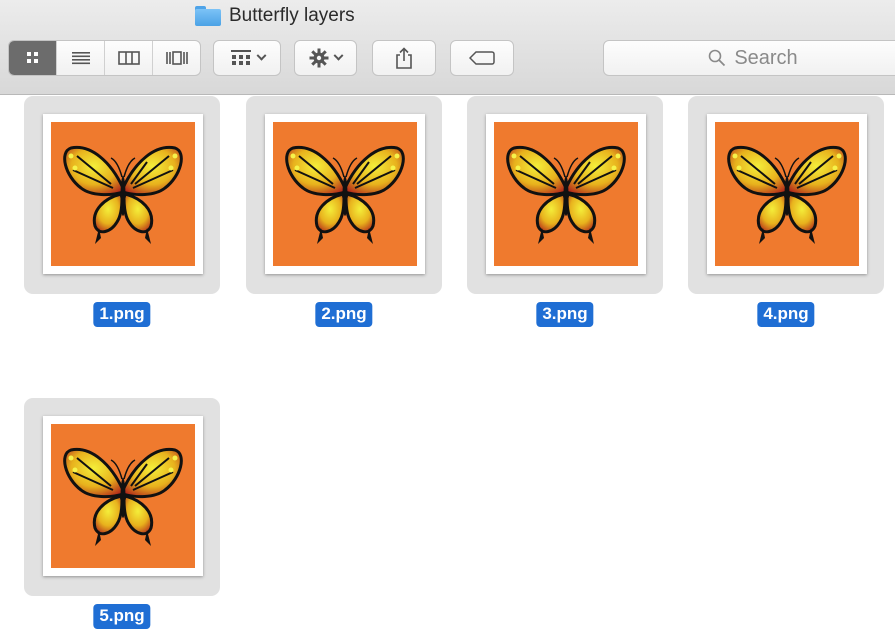  What do you see at coordinates (208, 16) in the screenshot?
I see `folder-icon` at bounding box center [208, 16].